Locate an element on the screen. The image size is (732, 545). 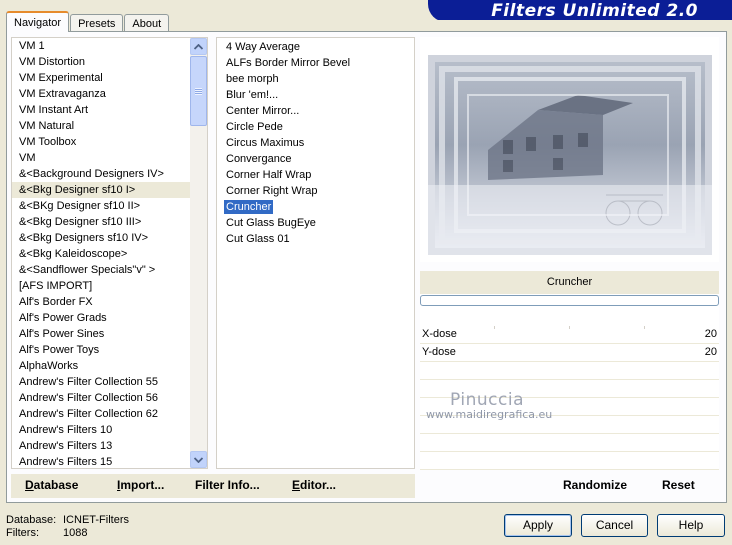
filter-item: Convergance is located at coordinates (315, 159).